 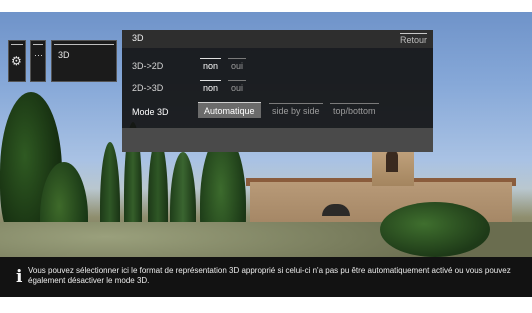 What do you see at coordinates (237, 65) in the screenshot?
I see `option-3d-to-2d-oui: oui` at bounding box center [237, 65].